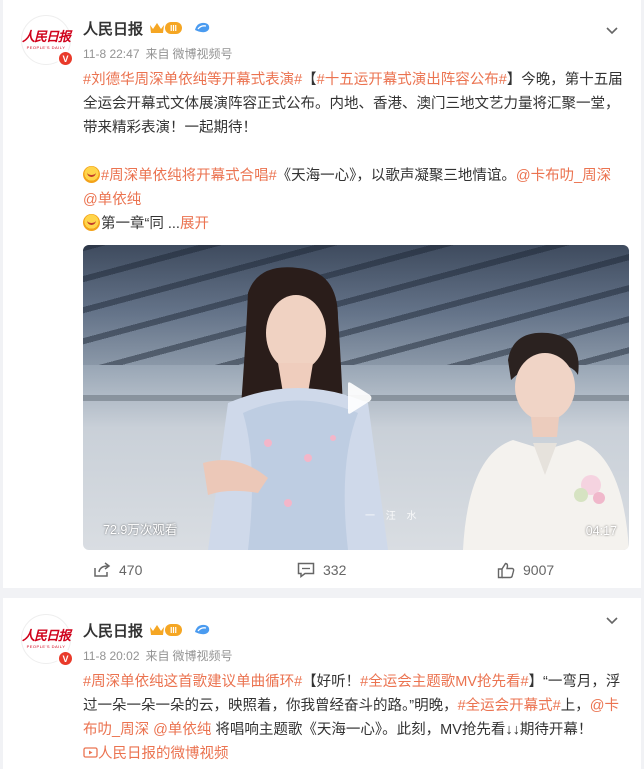 The width and height of the screenshot is (644, 769). I want to click on play-icon, so click(356, 398).